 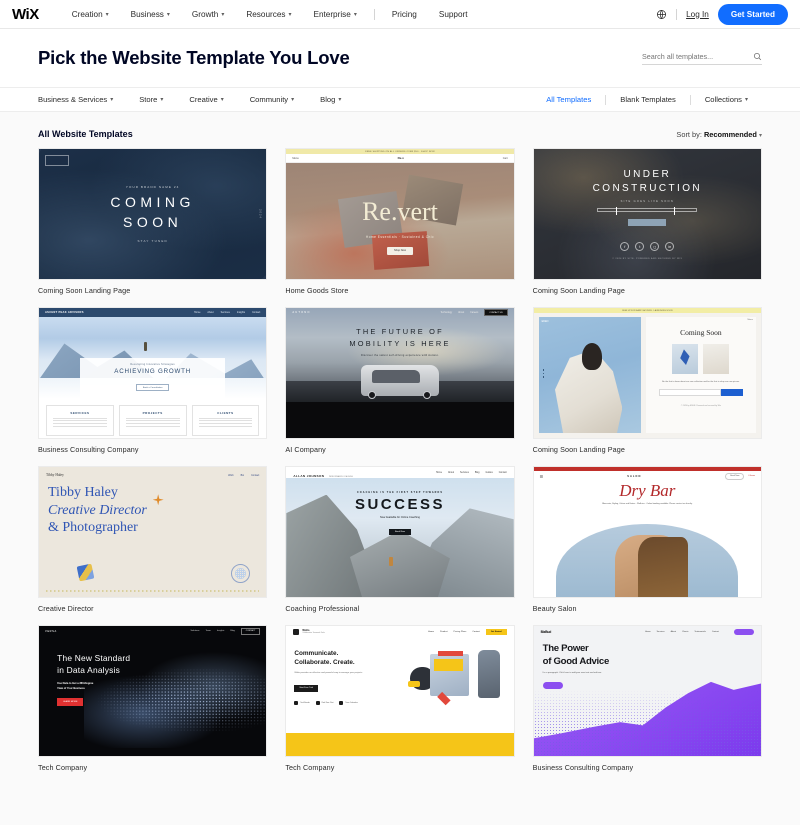 I want to click on nav-item-resources: Resources ▾, so click(x=268, y=14).